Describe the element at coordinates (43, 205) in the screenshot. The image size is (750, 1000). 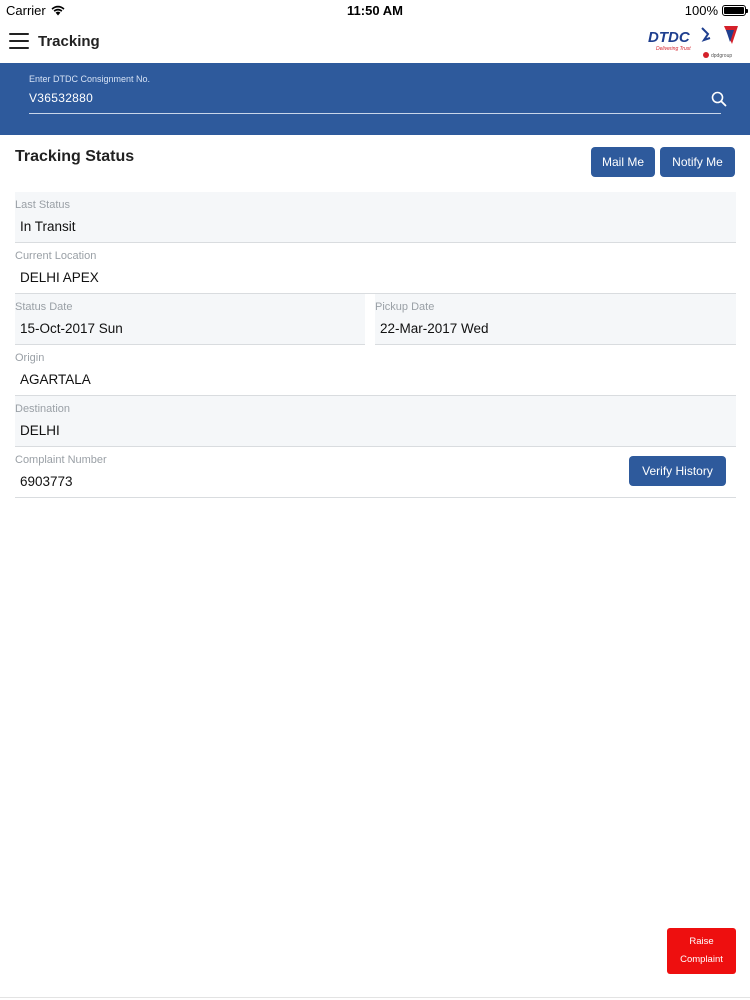
I see `last-status-label: Last Status` at that location.